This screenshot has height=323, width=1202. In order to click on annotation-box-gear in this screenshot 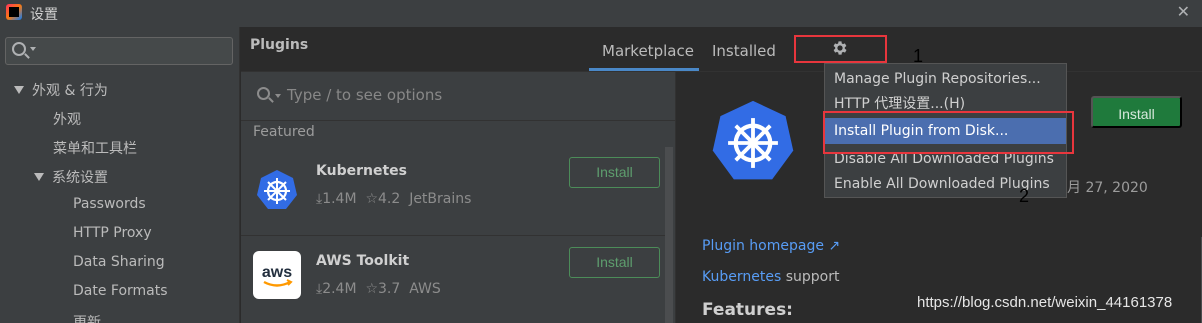, I will do `click(840, 49)`.